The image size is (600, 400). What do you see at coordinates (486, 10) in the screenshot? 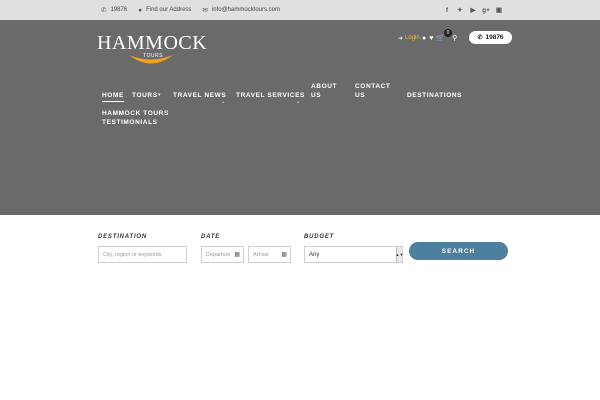
I see `google-plus-icon: g+` at bounding box center [486, 10].